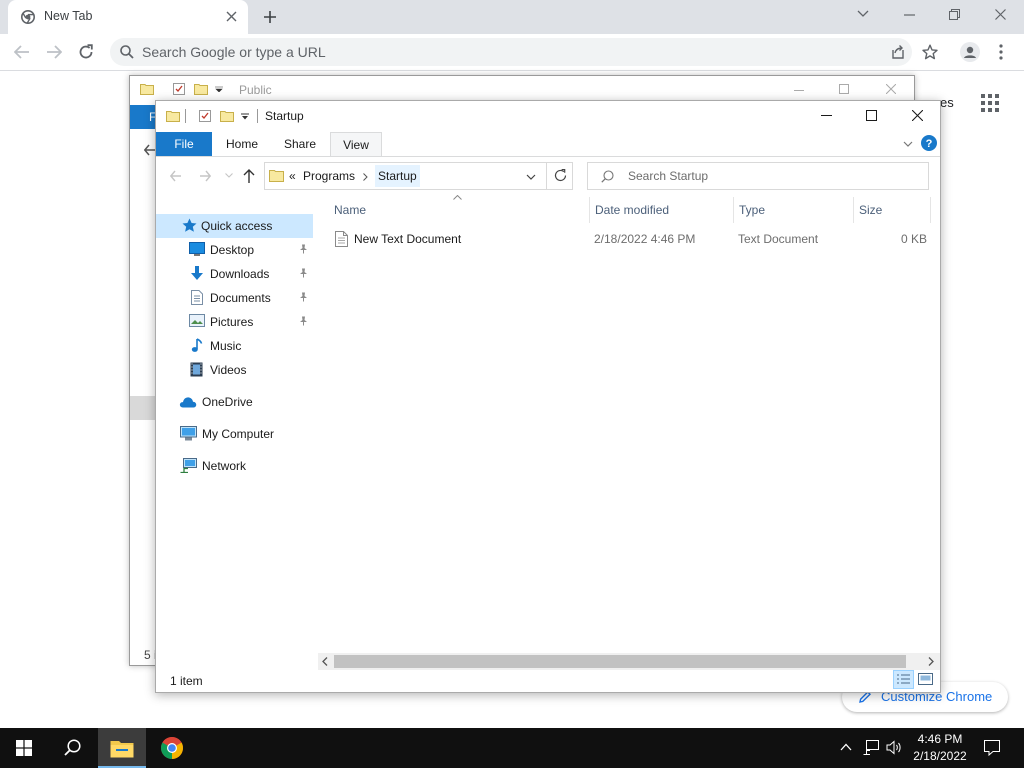 This screenshot has height=768, width=1024. I want to click on taskbar-file-explorer, so click(122, 748).